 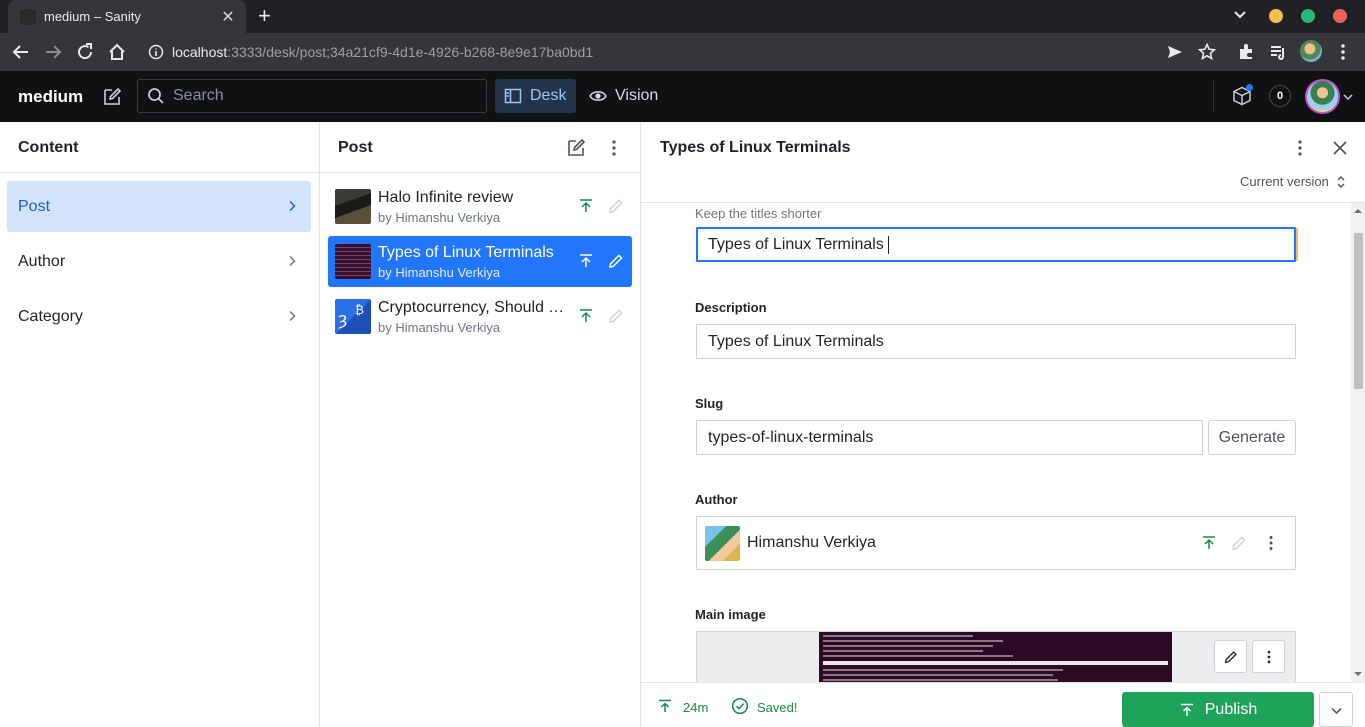 I want to click on desk-icon, so click(x=513, y=96).